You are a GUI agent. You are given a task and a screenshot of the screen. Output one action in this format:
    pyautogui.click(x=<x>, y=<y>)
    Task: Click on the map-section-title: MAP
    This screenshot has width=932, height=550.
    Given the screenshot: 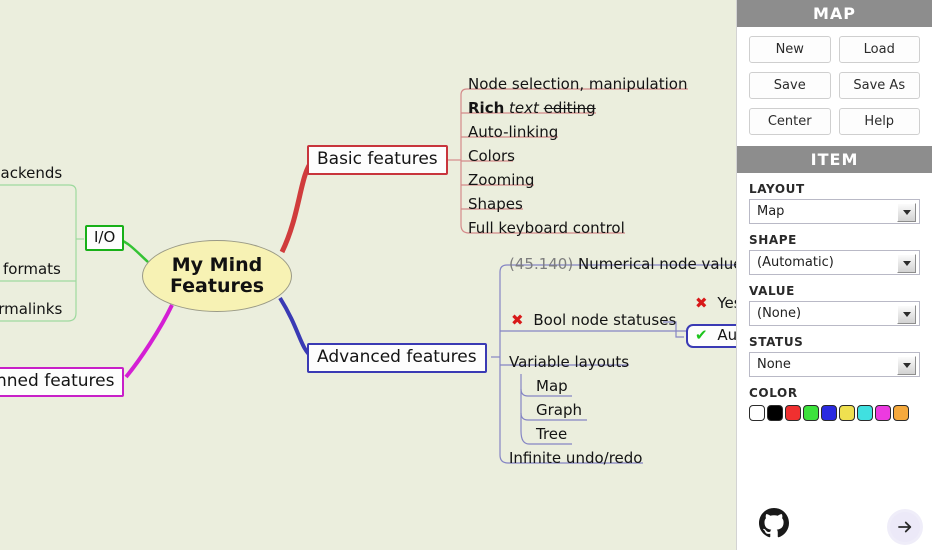 What is the action you would take?
    pyautogui.click(x=834, y=13)
    